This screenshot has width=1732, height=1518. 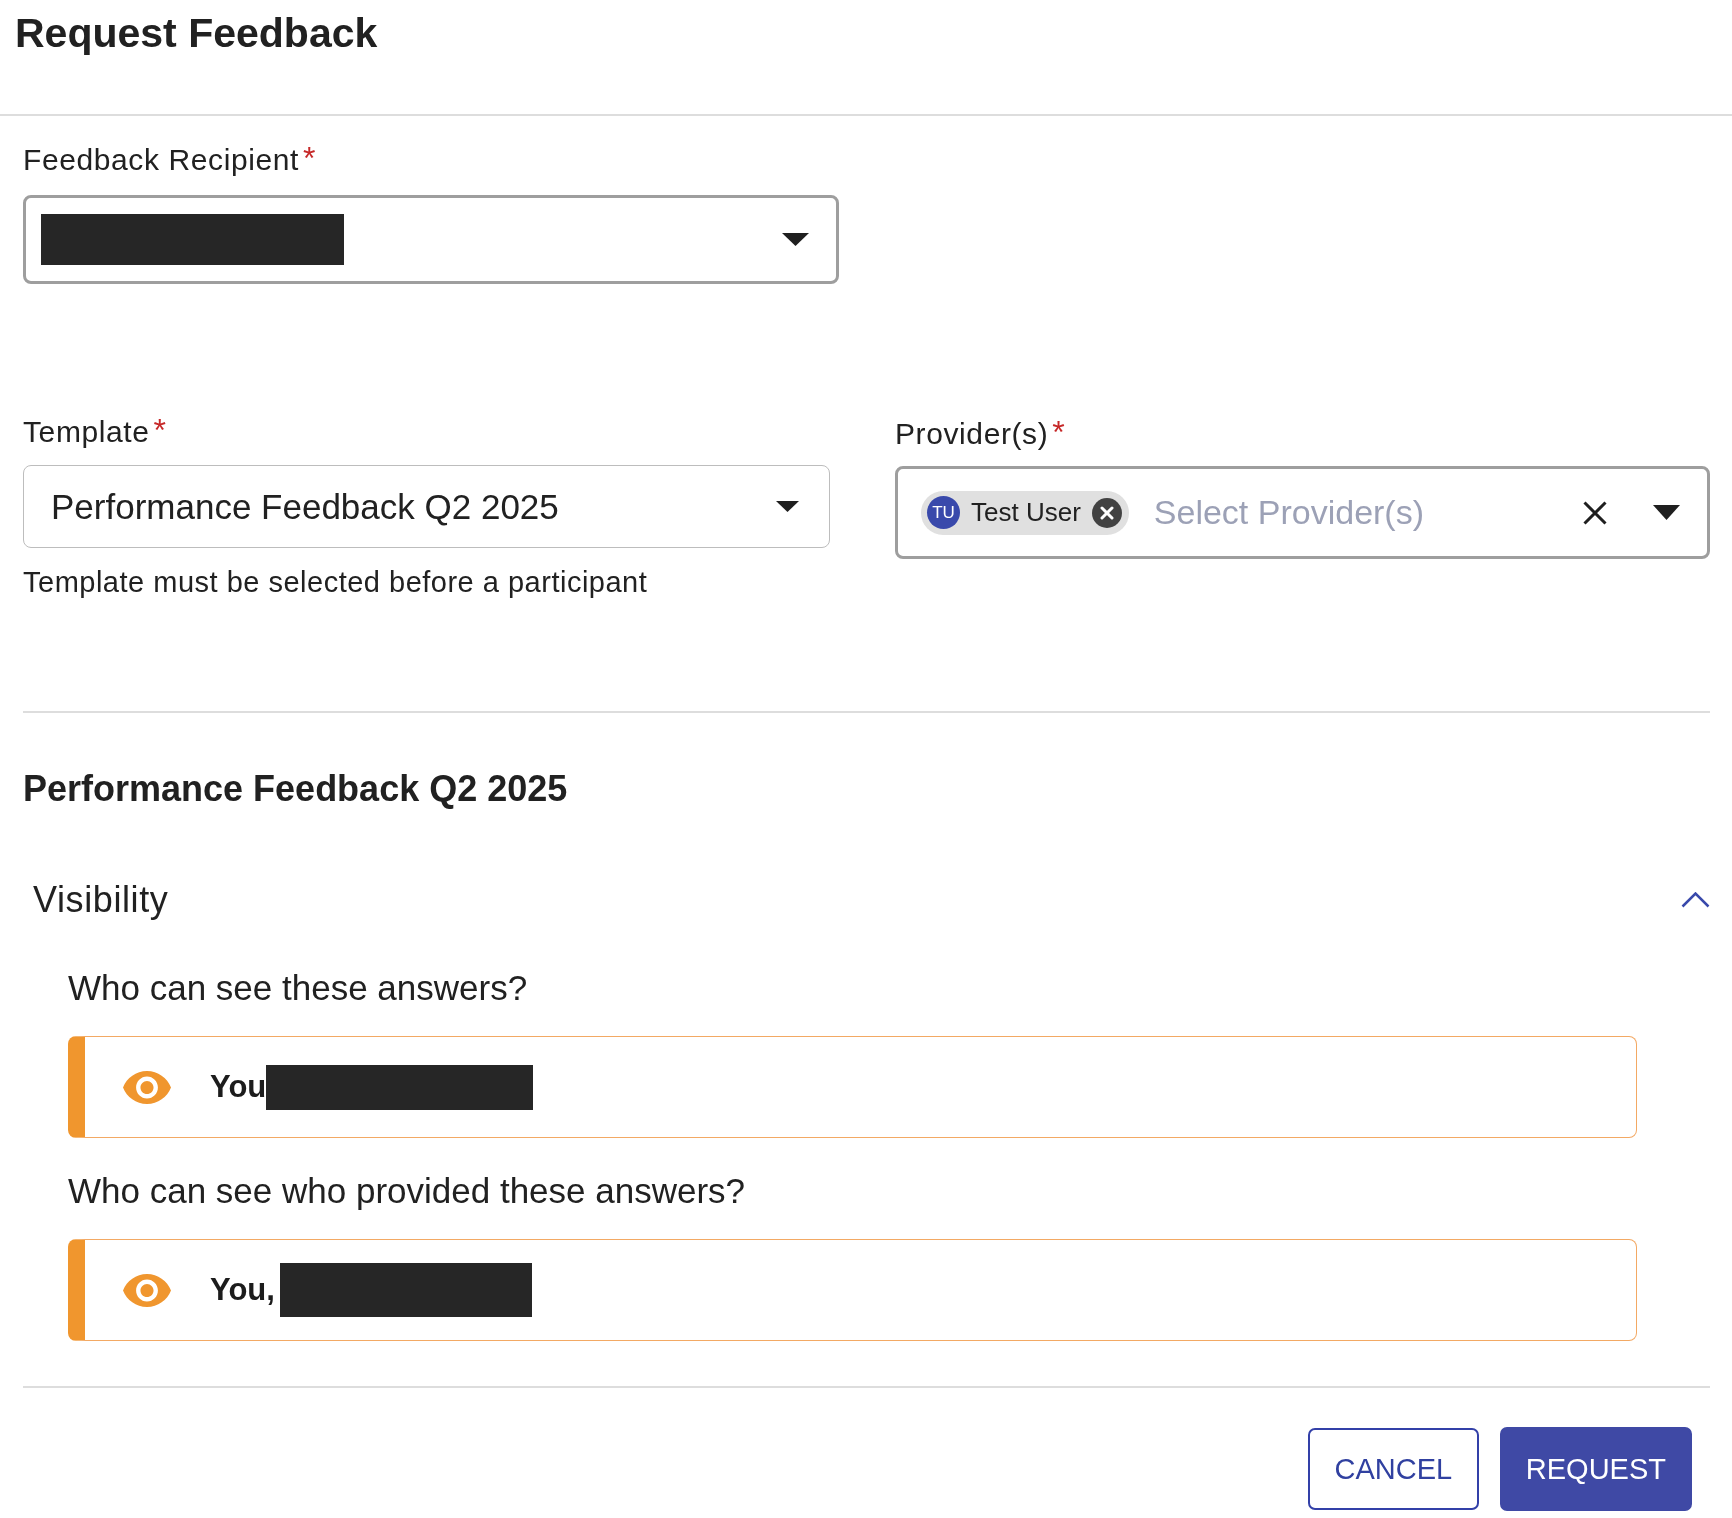 I want to click on section-title: Performance Feedback Q2 2025, so click(x=296, y=789).